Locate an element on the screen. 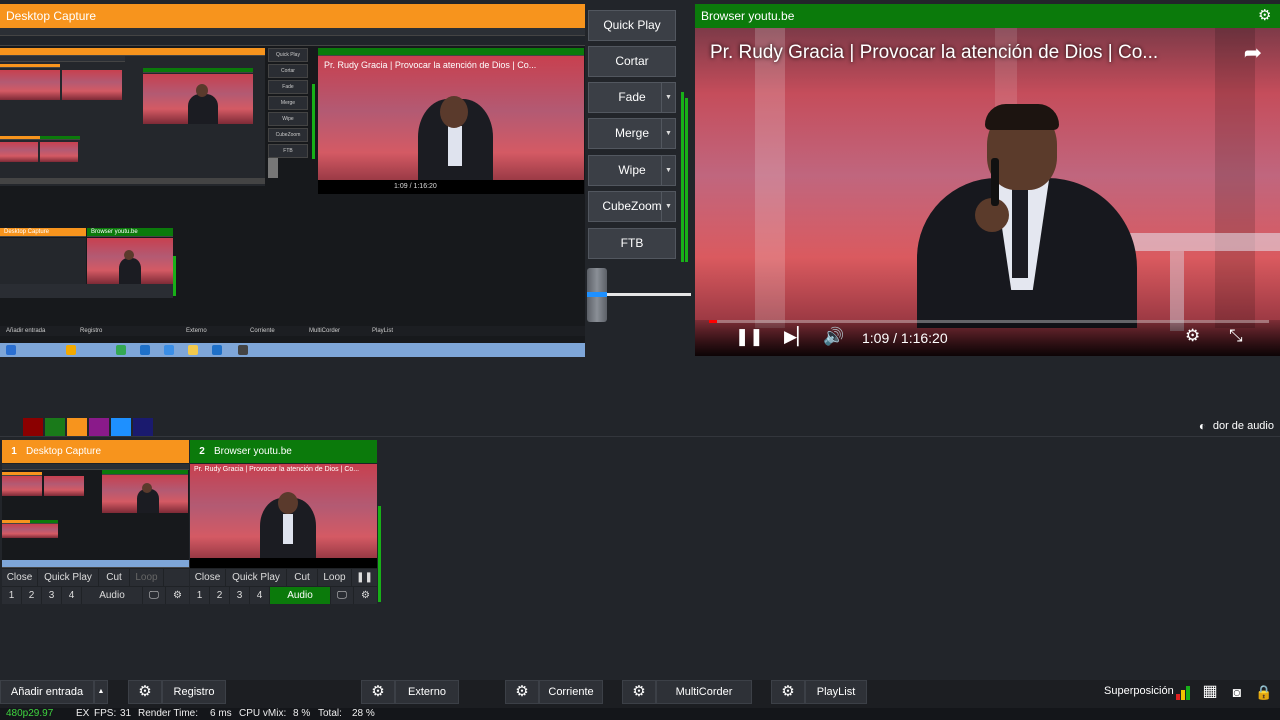 This screenshot has height=720, width=1280. ftb-button: FTB is located at coordinates (632, 243).